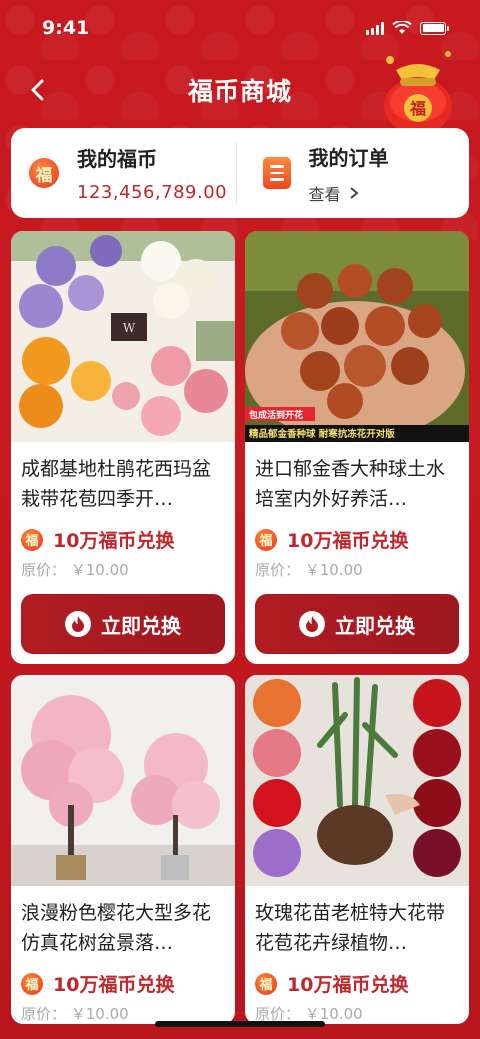 This screenshot has width=480, height=1039. What do you see at coordinates (402, 27) in the screenshot?
I see `wifi-icon` at bounding box center [402, 27].